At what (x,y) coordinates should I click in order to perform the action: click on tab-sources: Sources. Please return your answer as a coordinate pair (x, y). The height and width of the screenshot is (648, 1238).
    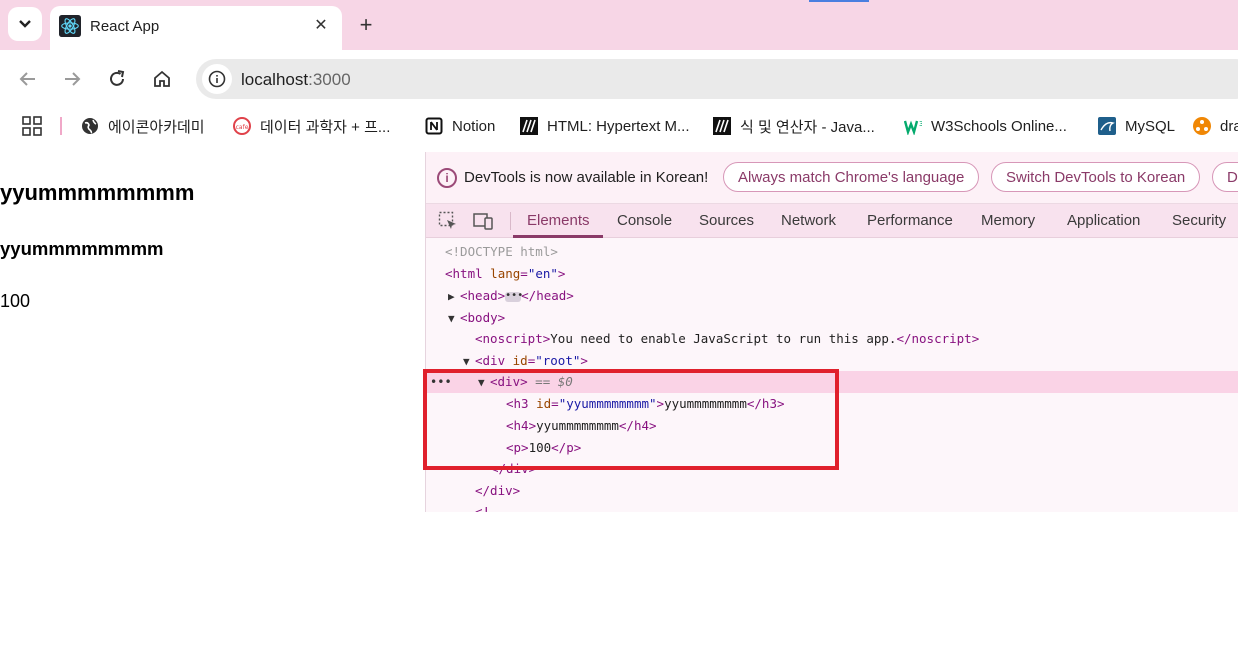
    Looking at the image, I should click on (726, 220).